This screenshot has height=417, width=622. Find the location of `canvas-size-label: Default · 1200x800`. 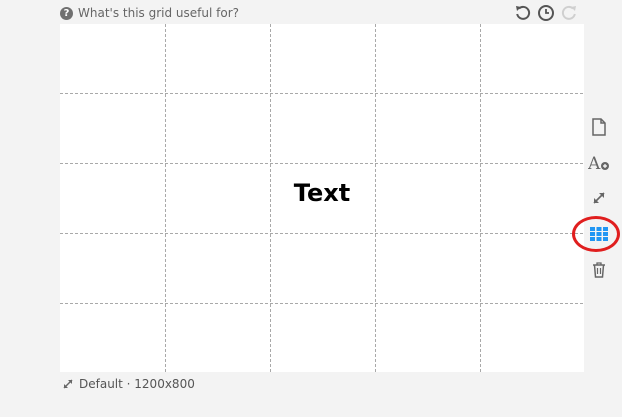

canvas-size-label: Default · 1200x800 is located at coordinates (137, 384).